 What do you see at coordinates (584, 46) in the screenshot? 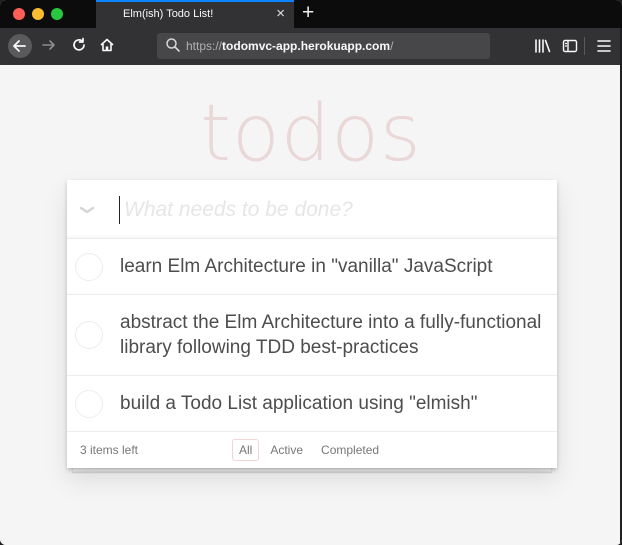
I see `toolbar-divider` at bounding box center [584, 46].